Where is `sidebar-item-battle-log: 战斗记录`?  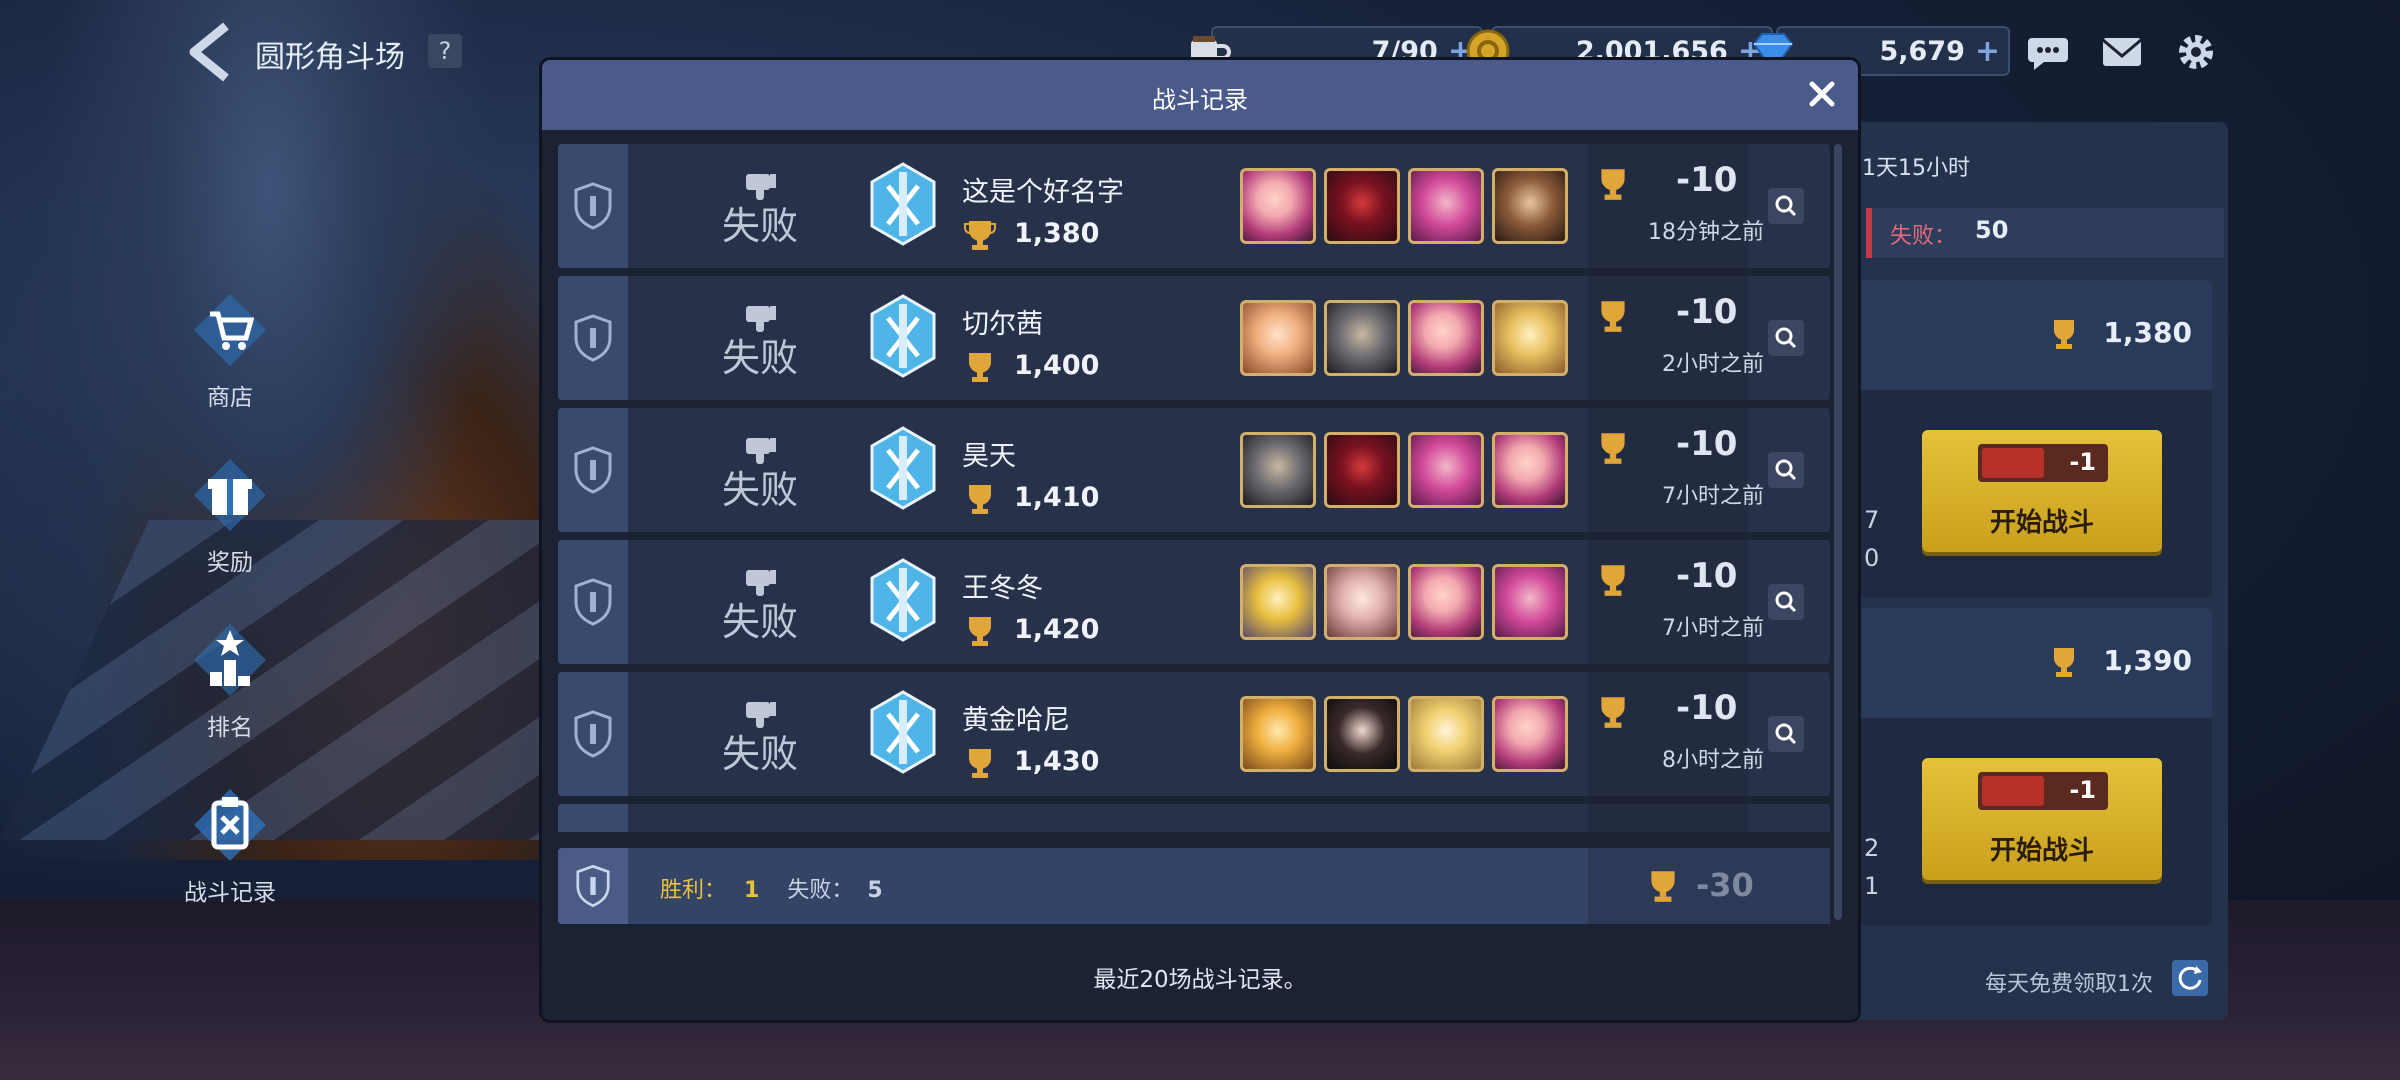
sidebar-item-battle-log: 战斗记录 is located at coordinates (230, 846).